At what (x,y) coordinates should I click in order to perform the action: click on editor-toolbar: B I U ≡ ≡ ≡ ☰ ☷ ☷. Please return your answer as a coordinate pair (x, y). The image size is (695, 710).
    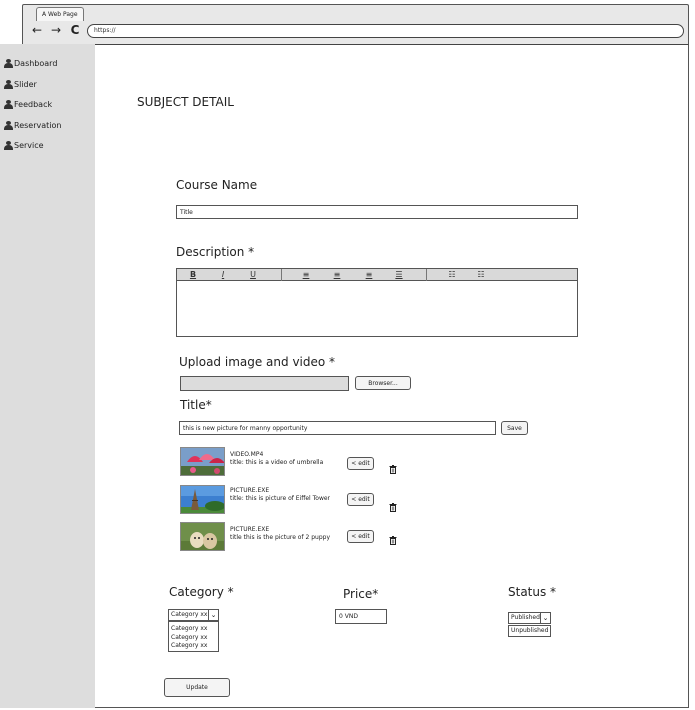
    Looking at the image, I should click on (377, 274).